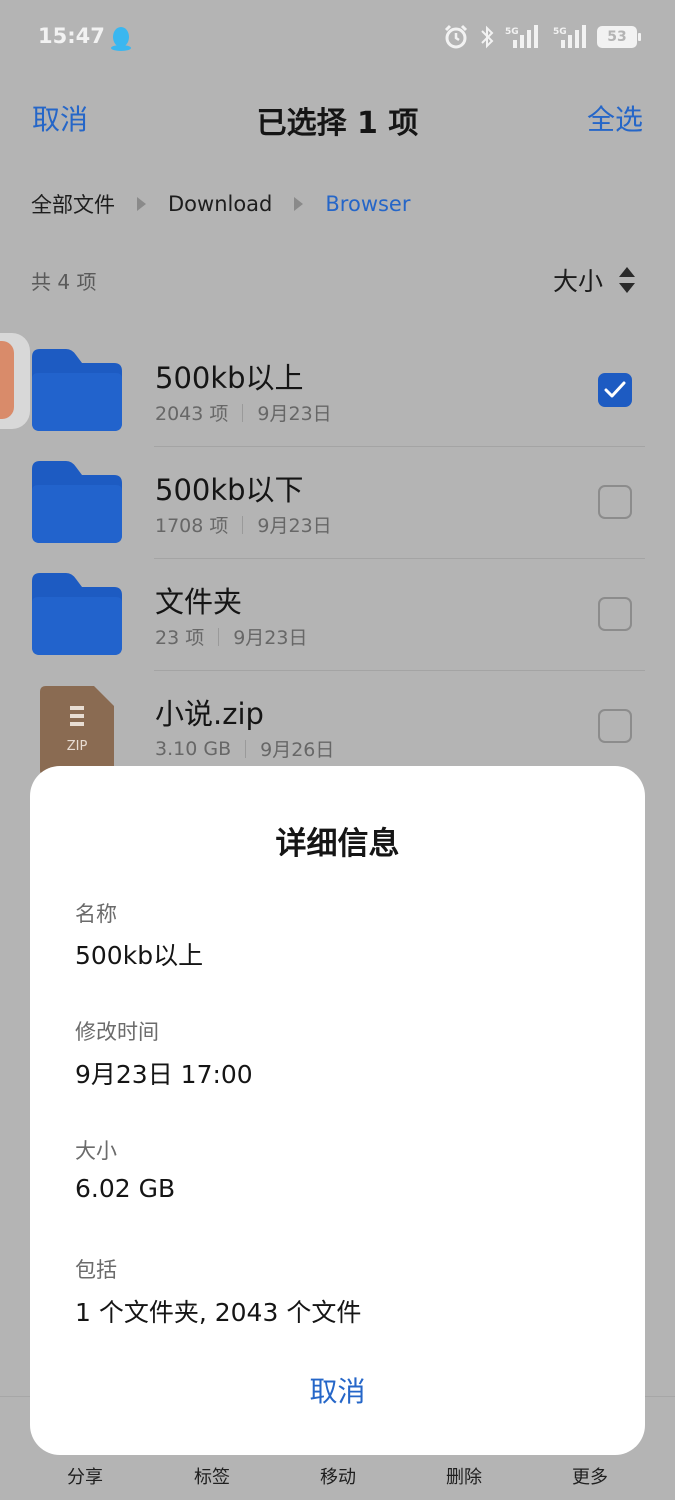 Image resolution: width=675 pixels, height=1500 pixels. What do you see at coordinates (521, 36) in the screenshot?
I see `signal-5g-icon: 5G` at bounding box center [521, 36].